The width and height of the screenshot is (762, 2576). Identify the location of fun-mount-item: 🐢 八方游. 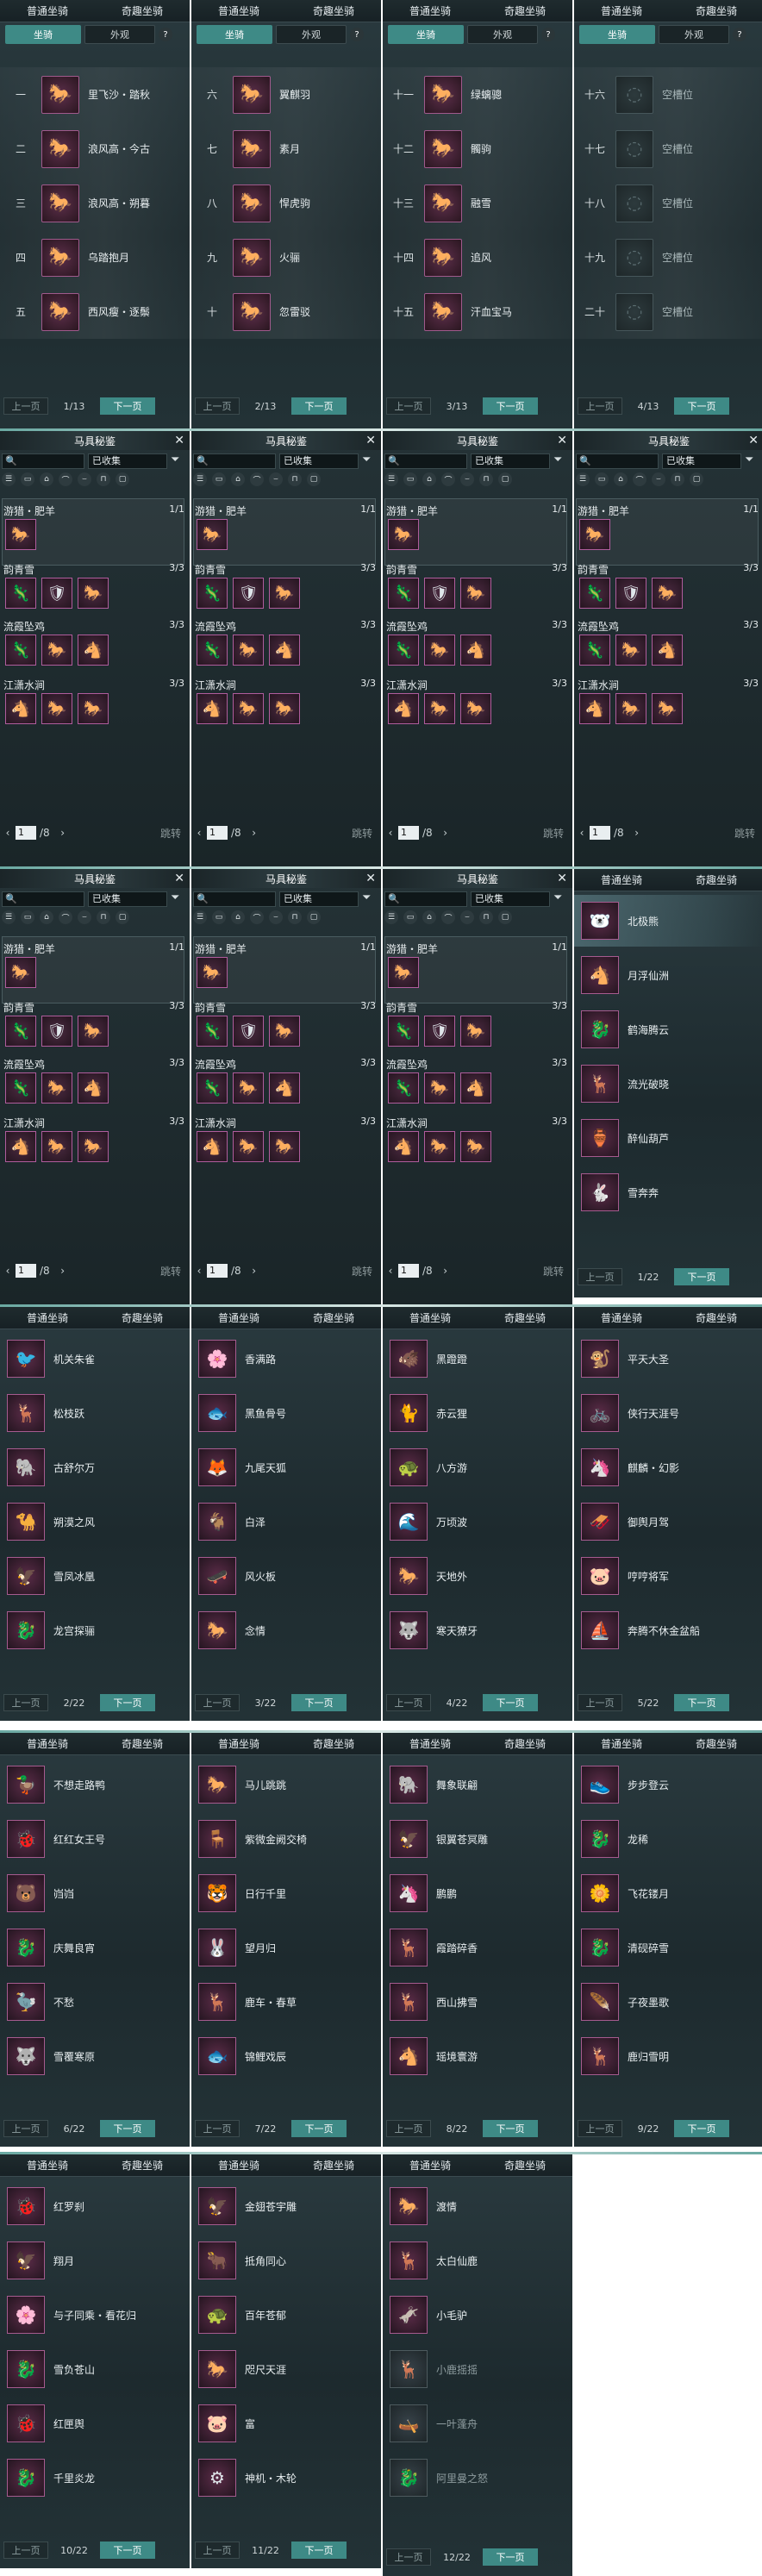
(478, 1467).